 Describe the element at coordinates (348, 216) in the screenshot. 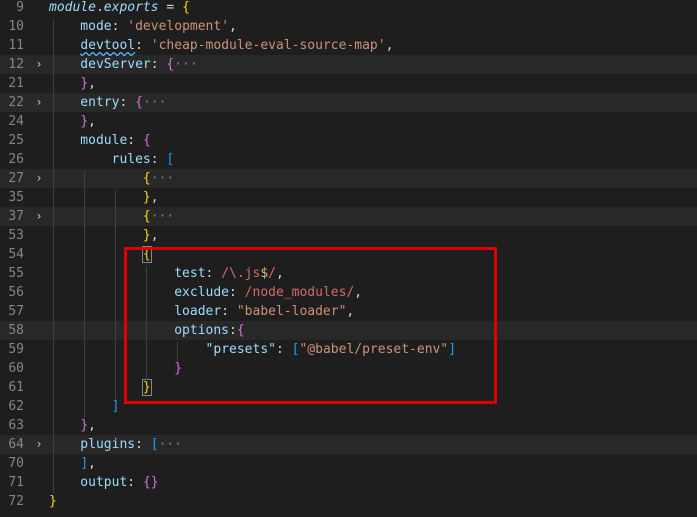

I see `code-line: 37 › {···` at that location.